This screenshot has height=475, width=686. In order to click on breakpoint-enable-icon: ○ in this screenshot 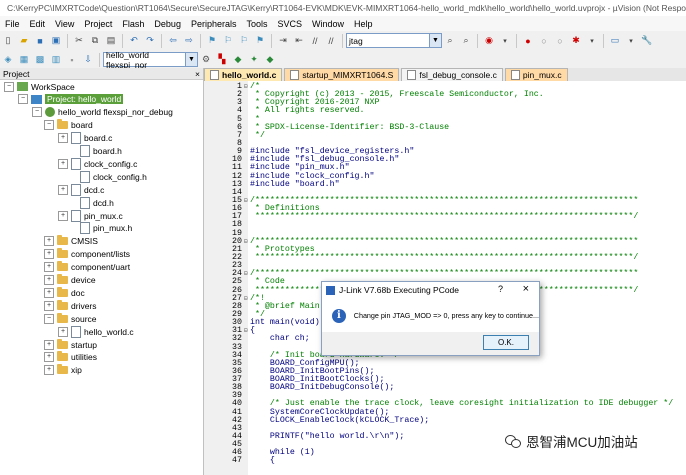, I will do `click(544, 40)`.